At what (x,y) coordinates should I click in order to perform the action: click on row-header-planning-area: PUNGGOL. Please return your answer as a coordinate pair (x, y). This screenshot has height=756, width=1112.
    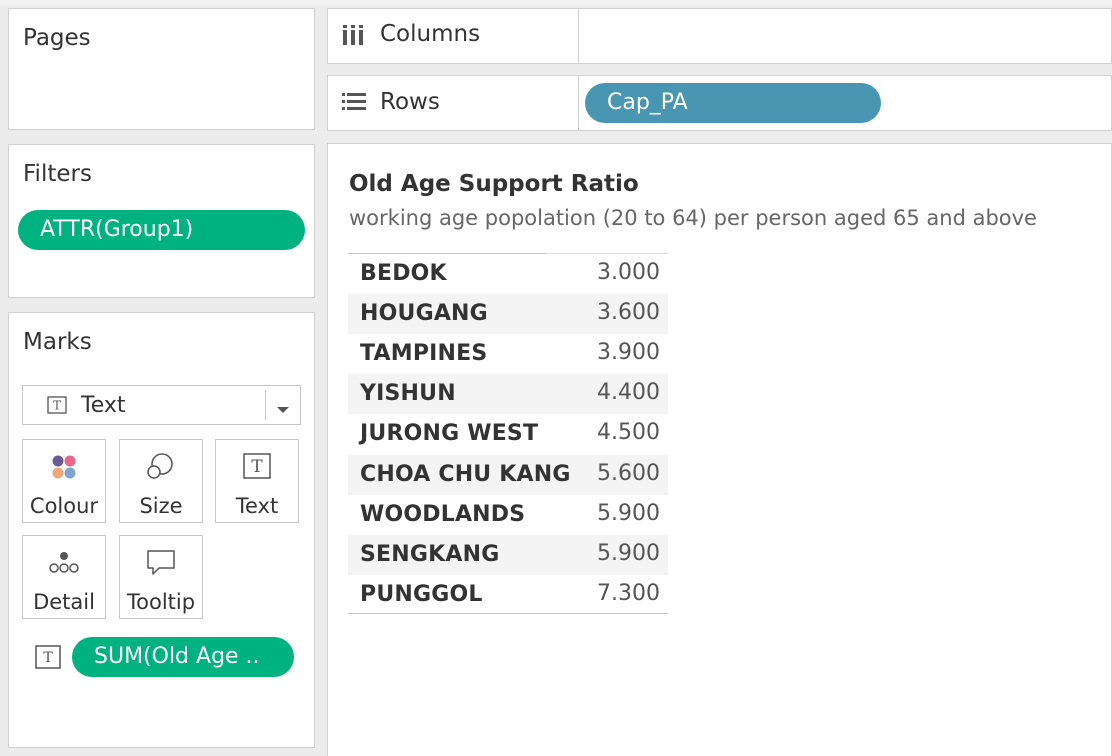
    Looking at the image, I should click on (421, 594).